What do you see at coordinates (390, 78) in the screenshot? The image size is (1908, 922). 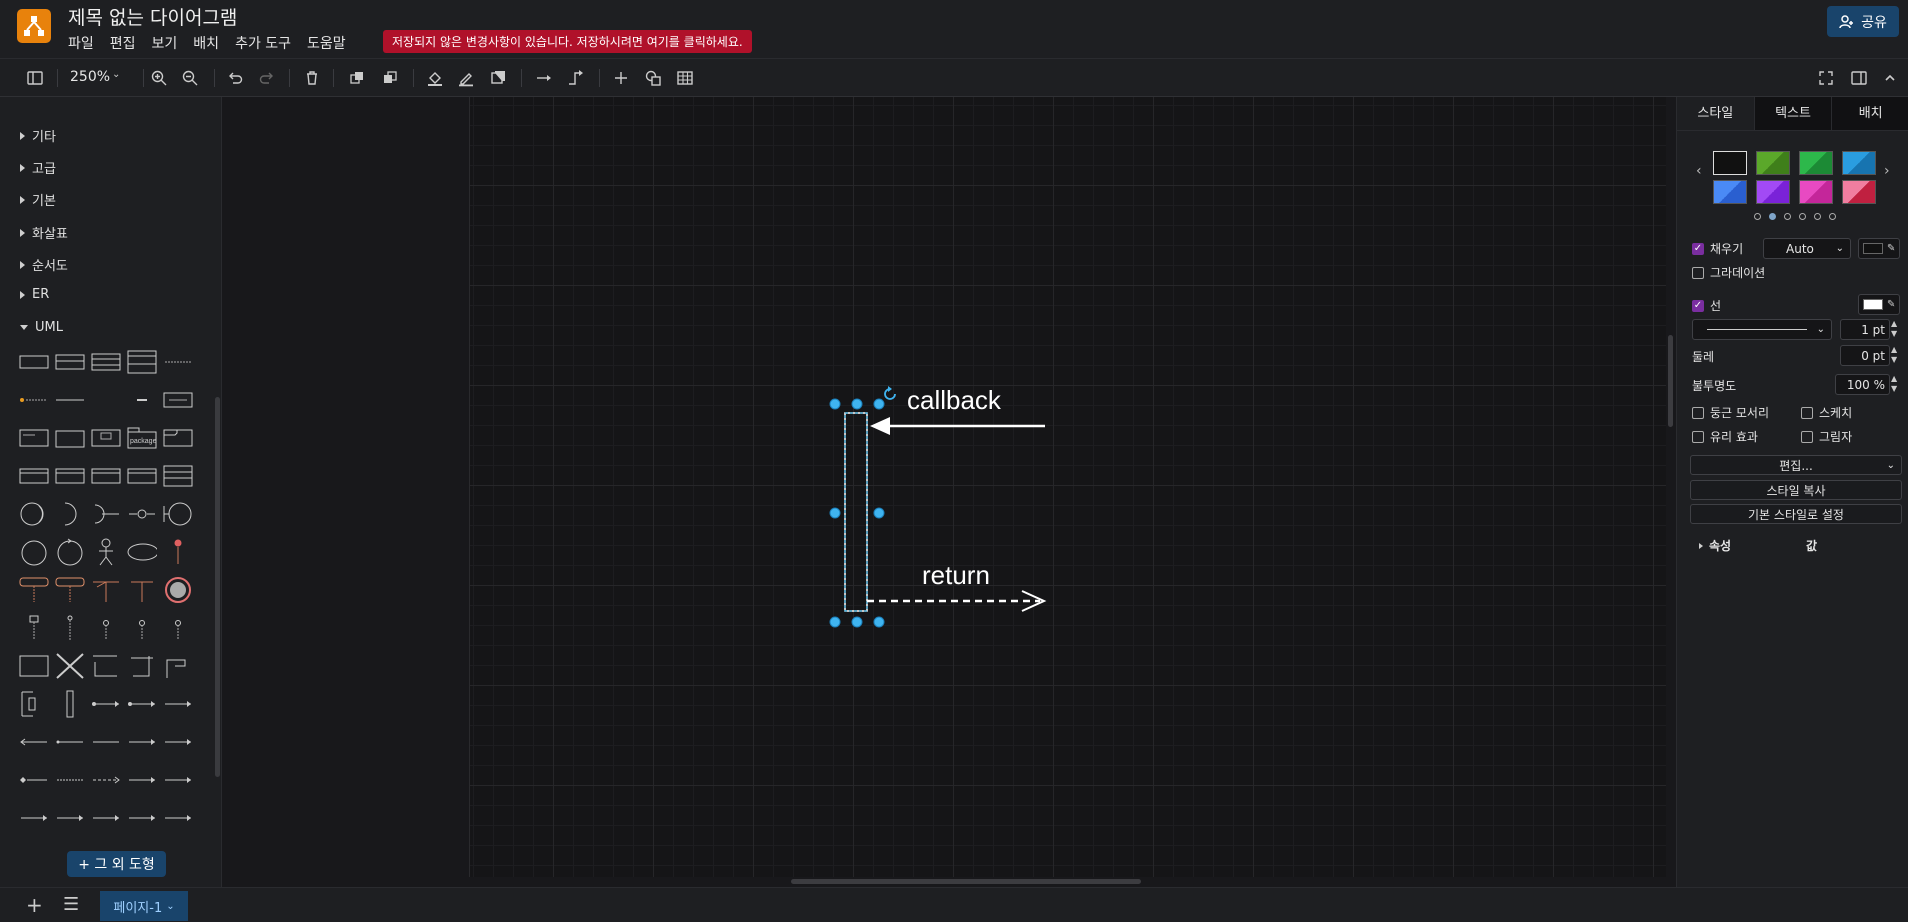 I see `to-back-icon` at bounding box center [390, 78].